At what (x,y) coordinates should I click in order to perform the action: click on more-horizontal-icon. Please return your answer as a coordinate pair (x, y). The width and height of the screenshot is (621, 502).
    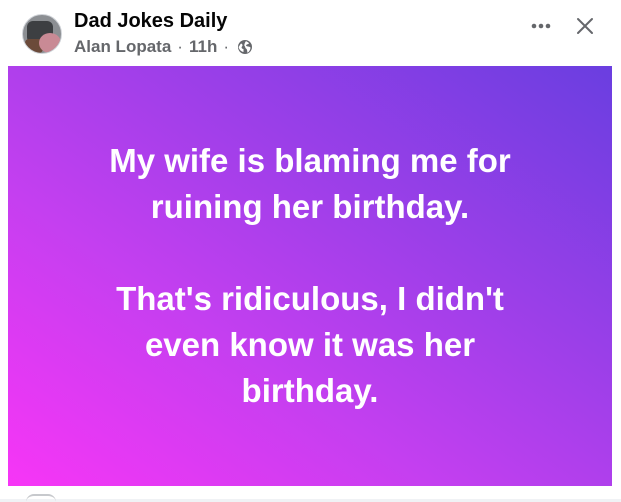
    Looking at the image, I should click on (541, 26).